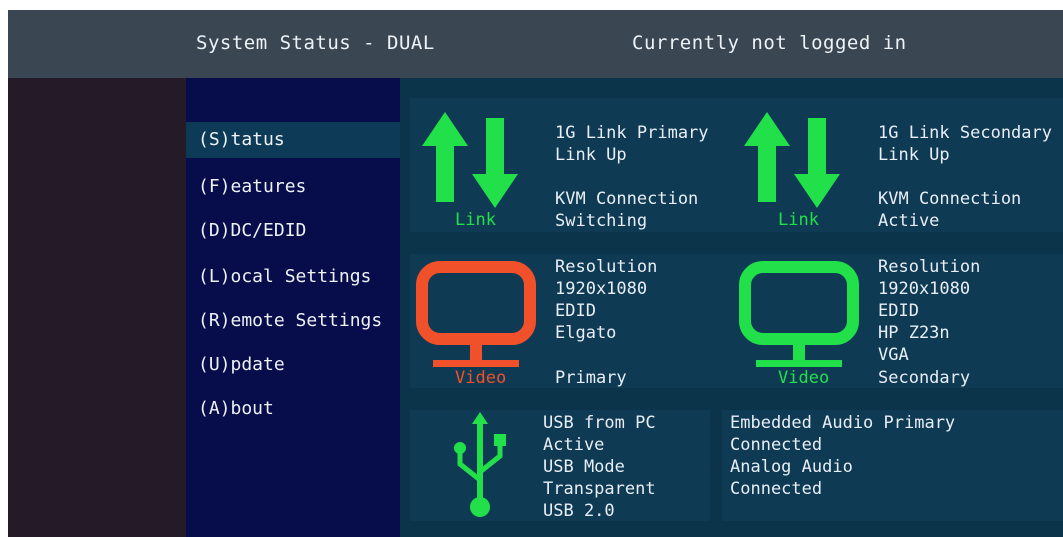  I want to click on video-secondary-line: VGA, so click(893, 355).